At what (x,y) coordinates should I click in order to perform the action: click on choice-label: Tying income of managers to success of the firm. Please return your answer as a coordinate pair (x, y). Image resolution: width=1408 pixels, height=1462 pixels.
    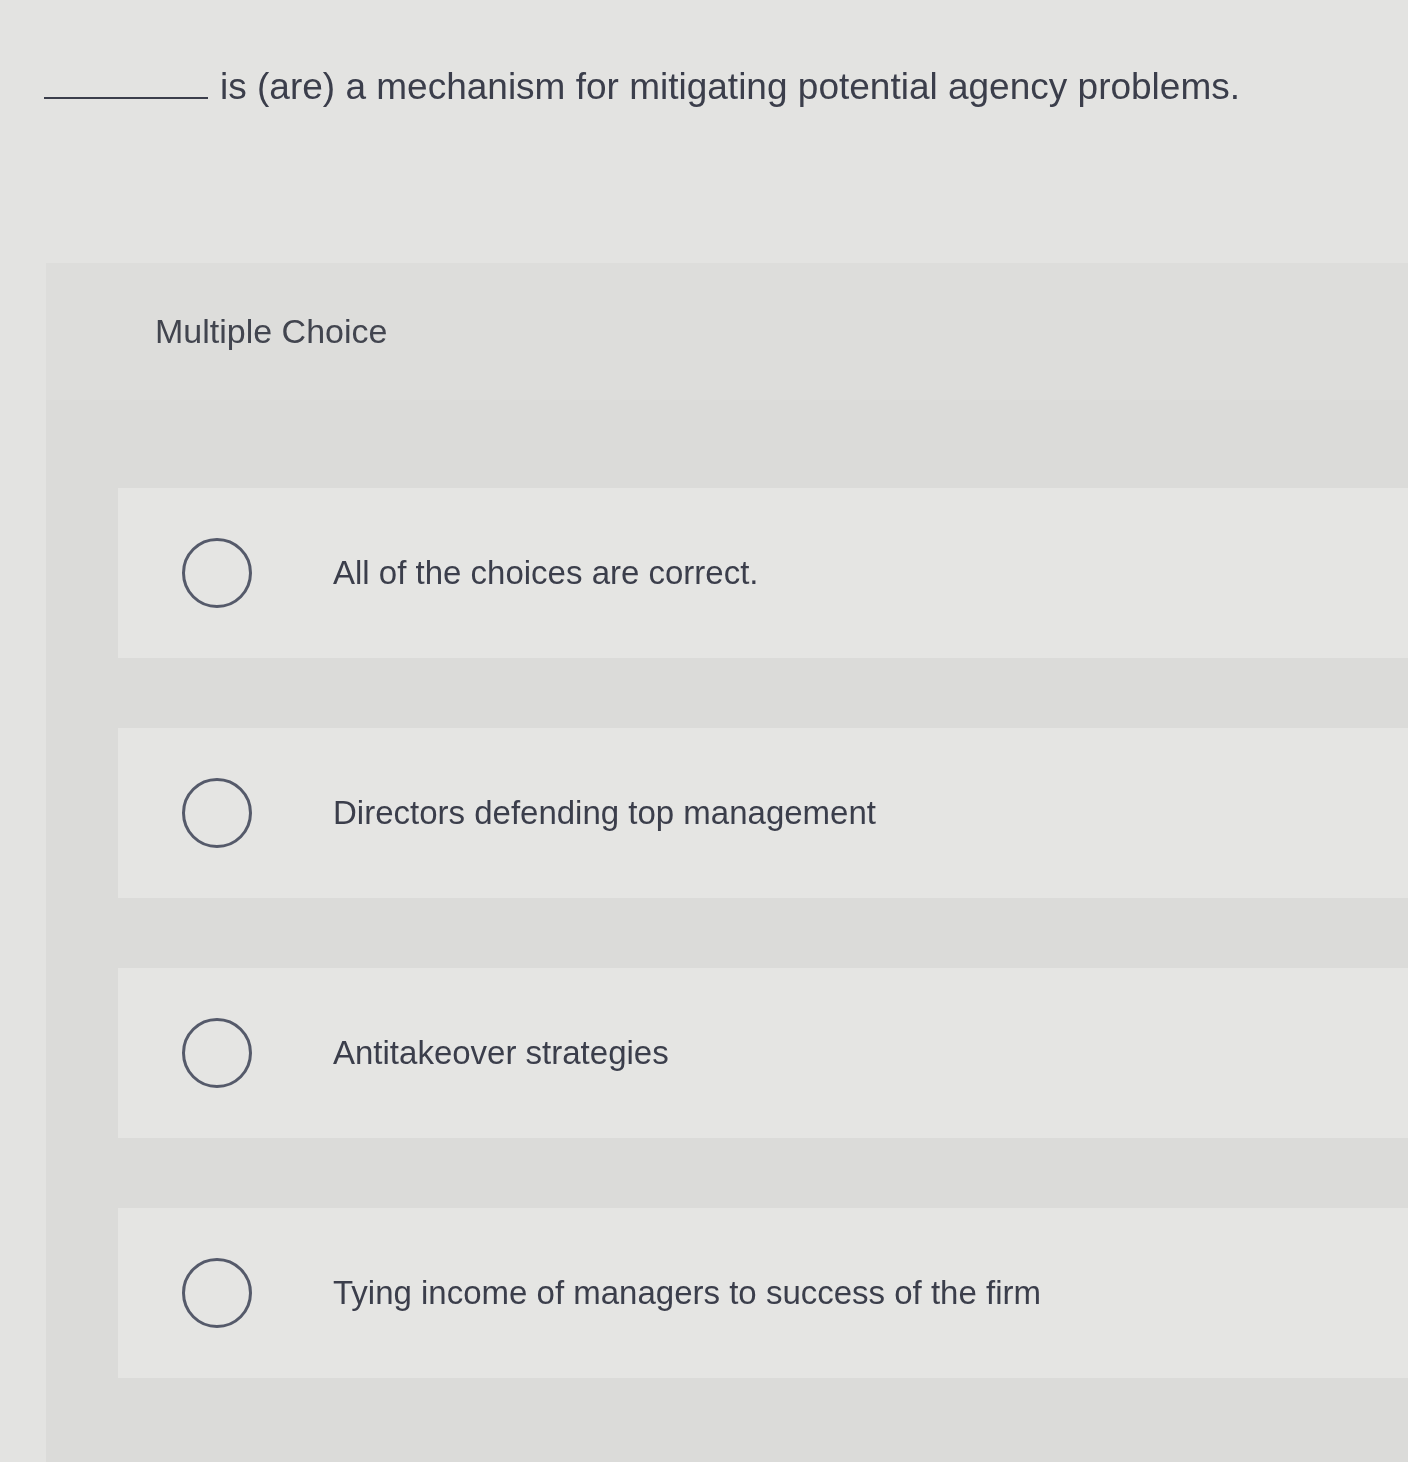
    Looking at the image, I should click on (687, 1293).